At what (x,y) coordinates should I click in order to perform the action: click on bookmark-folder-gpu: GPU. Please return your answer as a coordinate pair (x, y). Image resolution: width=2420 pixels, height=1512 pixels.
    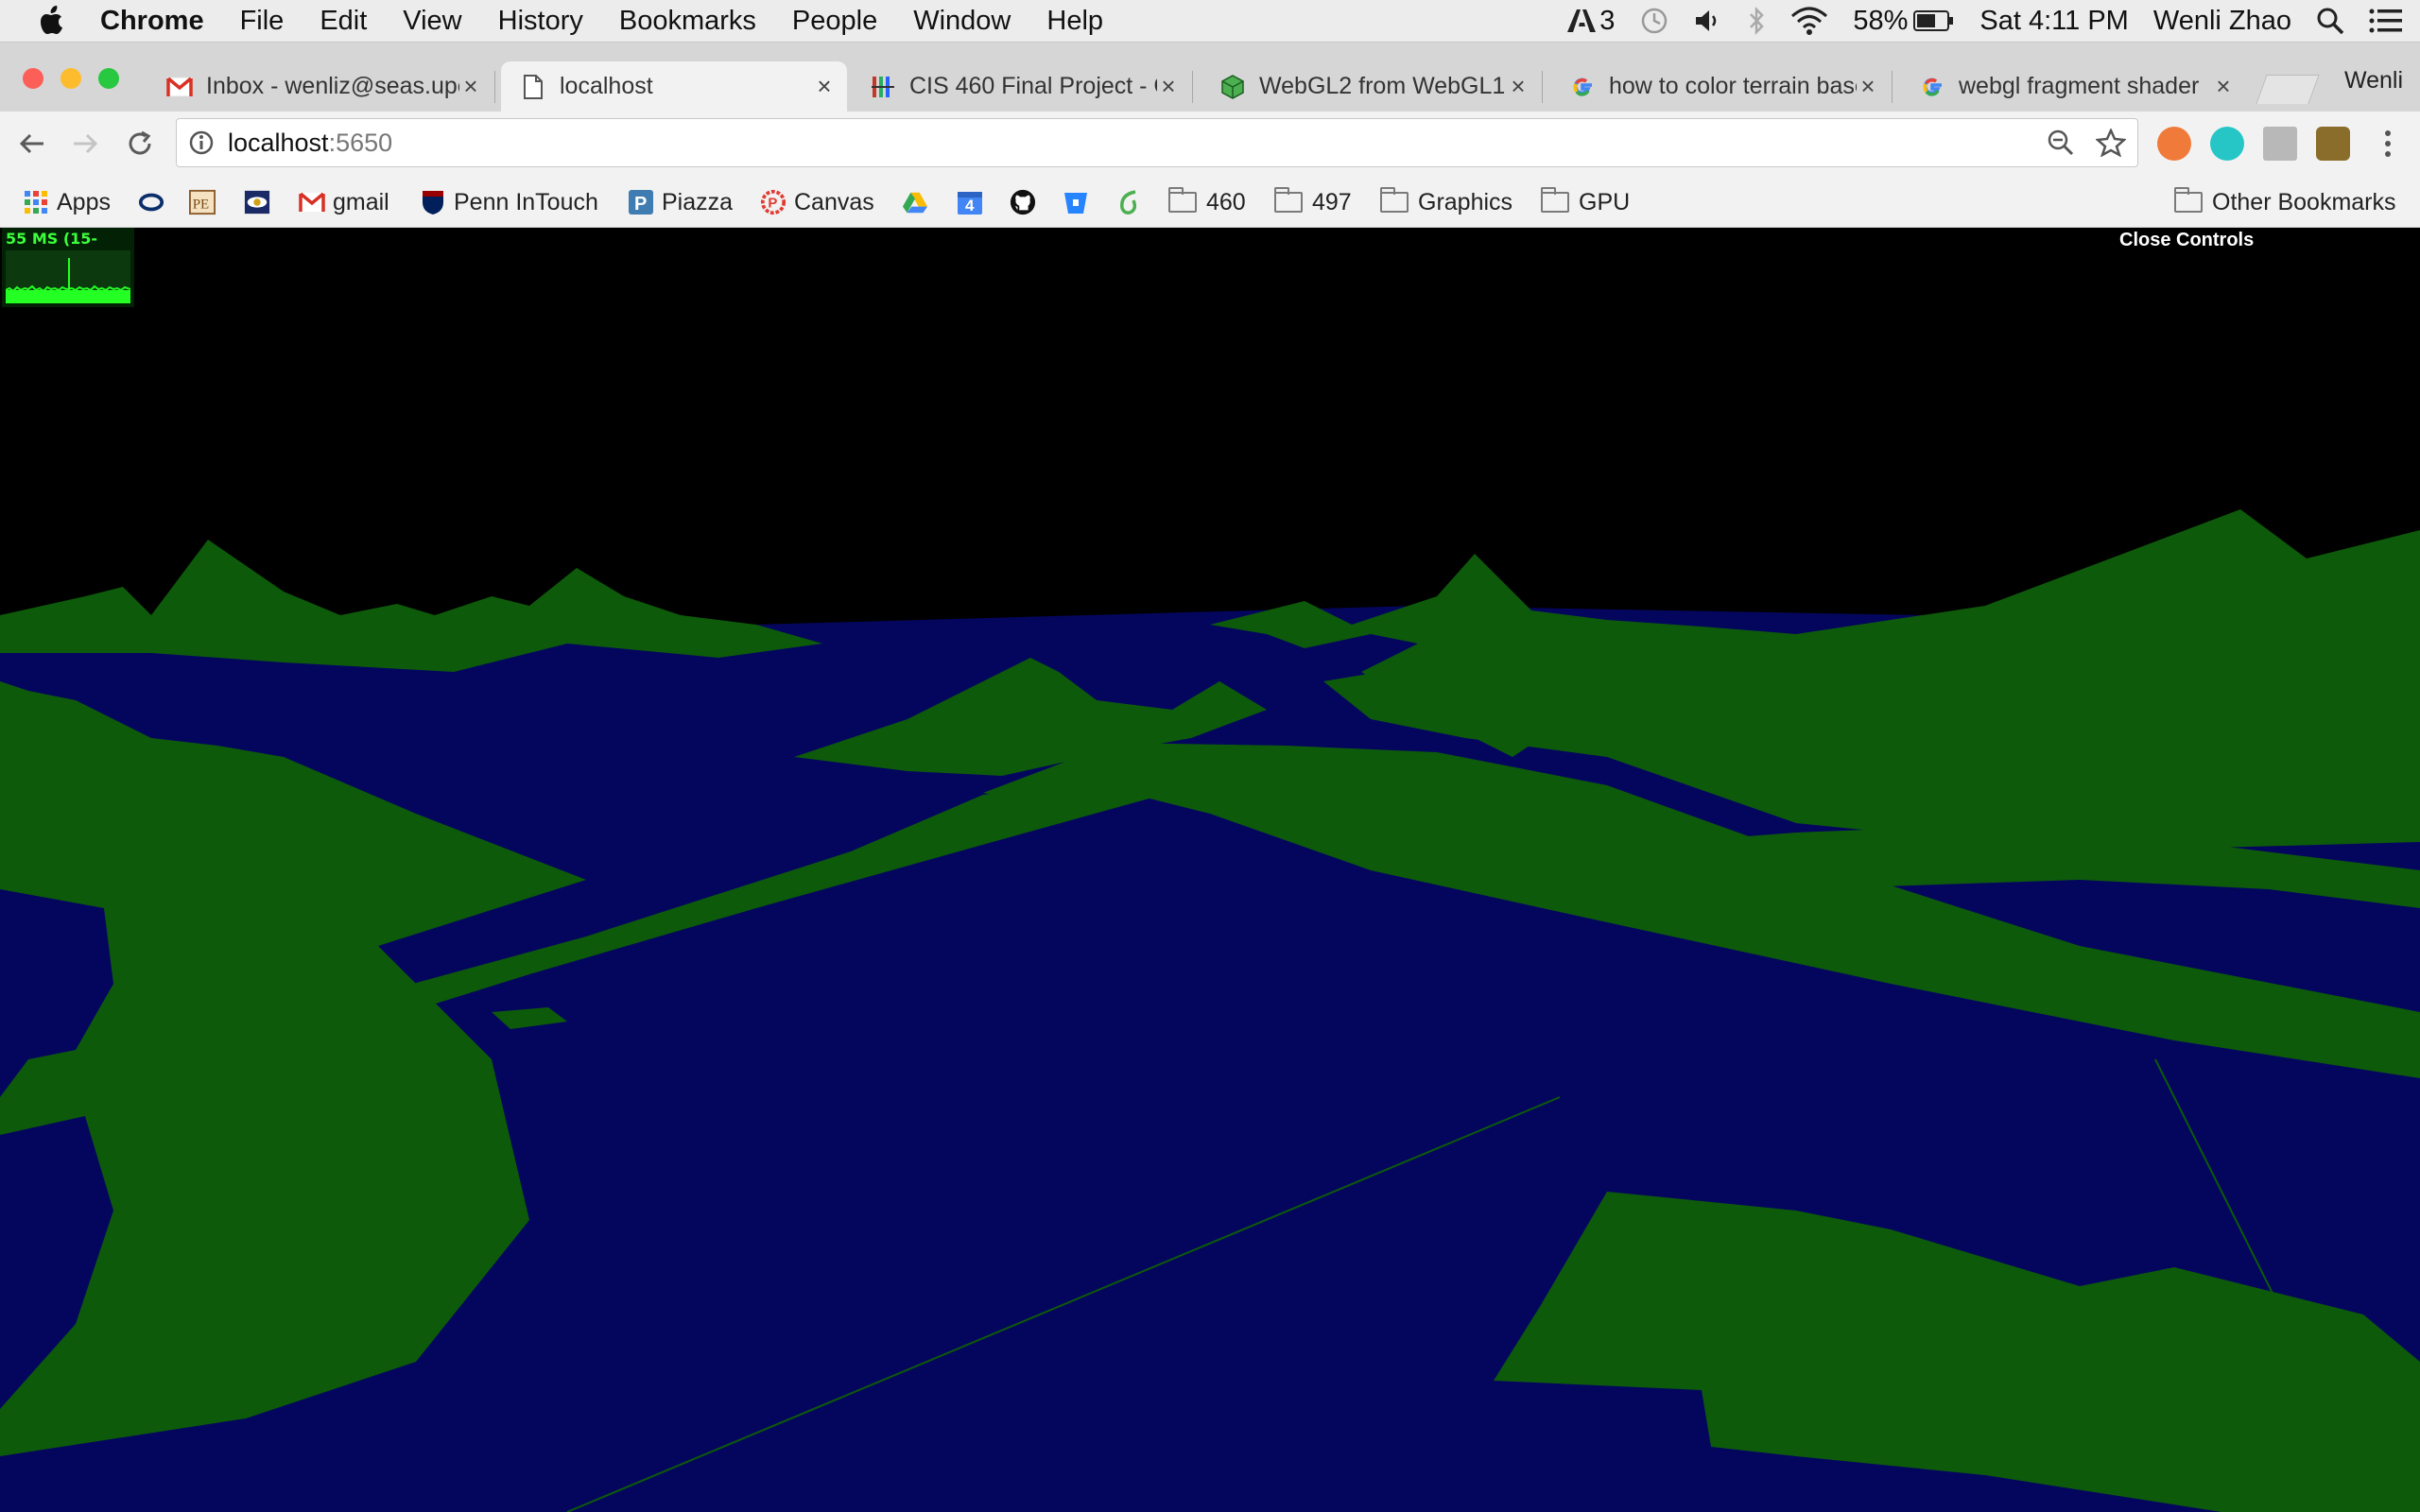
    Looking at the image, I should click on (1585, 202).